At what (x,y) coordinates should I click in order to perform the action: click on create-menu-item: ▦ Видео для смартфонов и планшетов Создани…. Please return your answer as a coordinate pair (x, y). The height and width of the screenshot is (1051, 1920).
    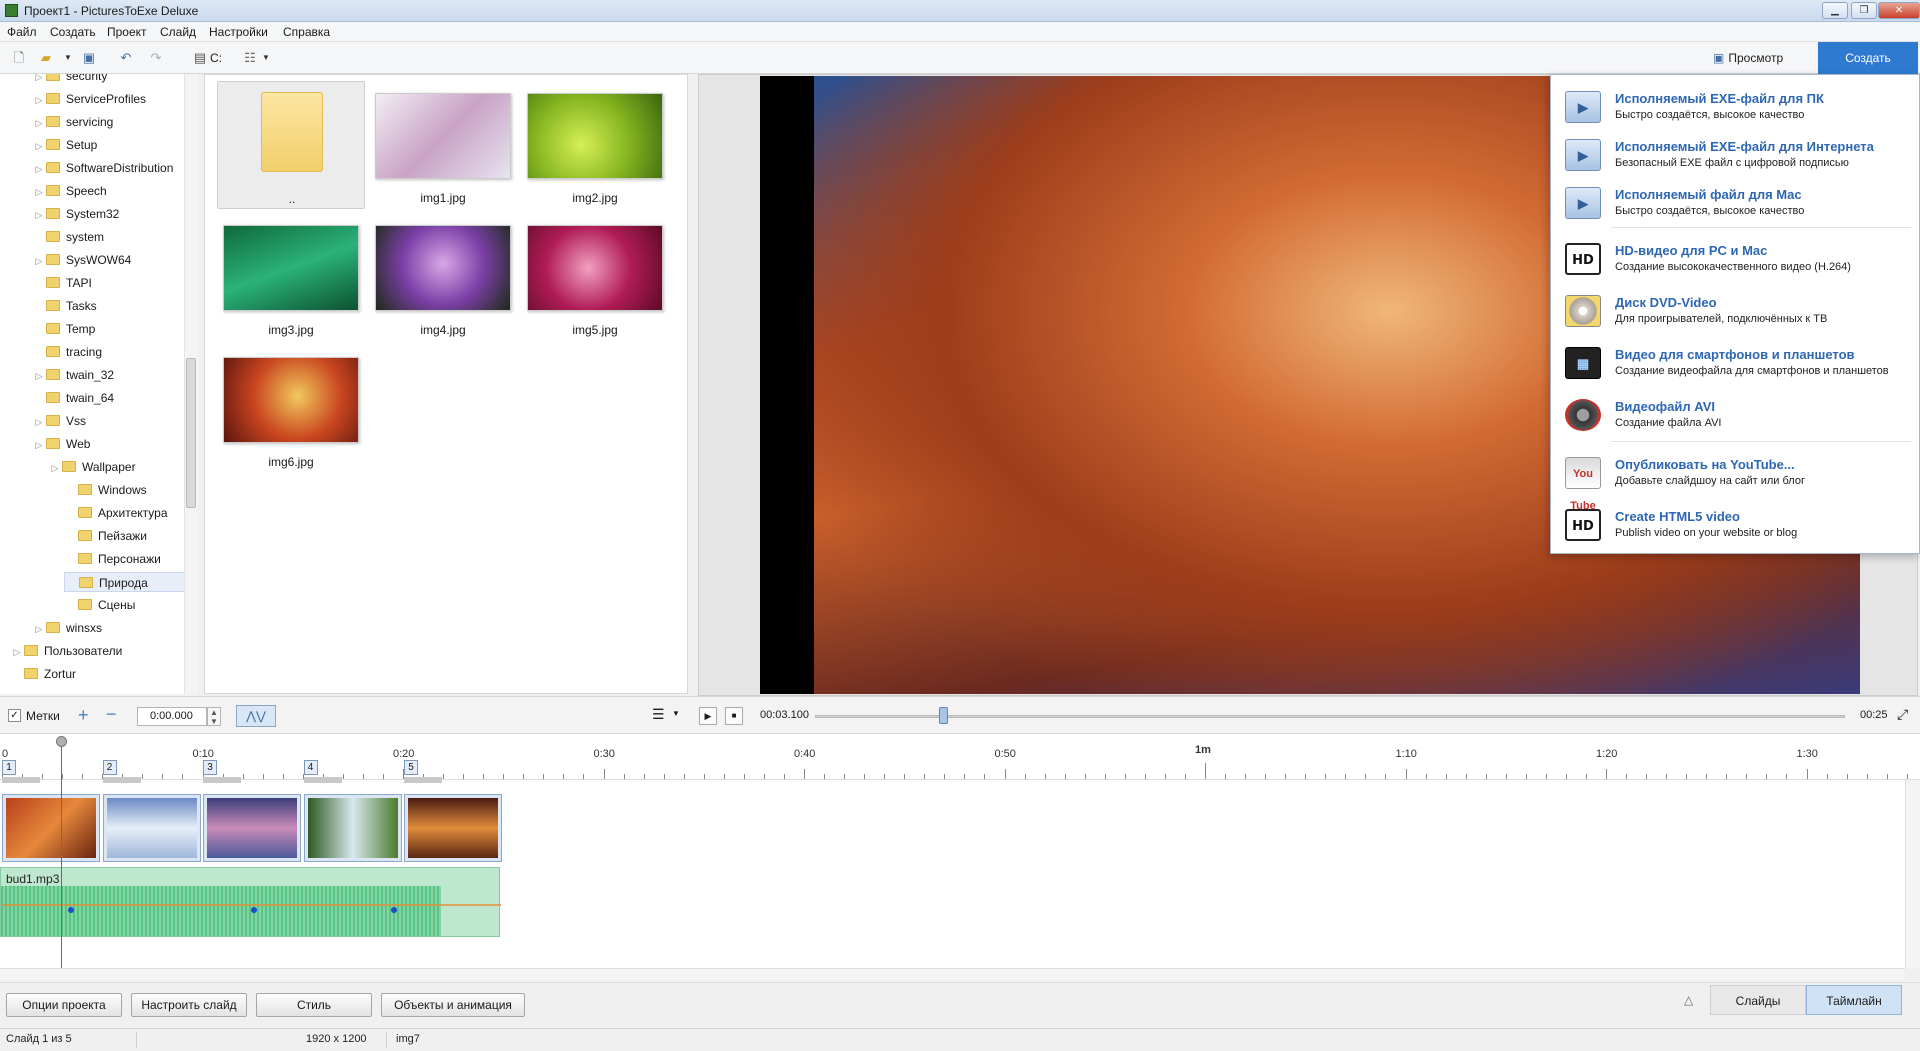
    Looking at the image, I should click on (1735, 363).